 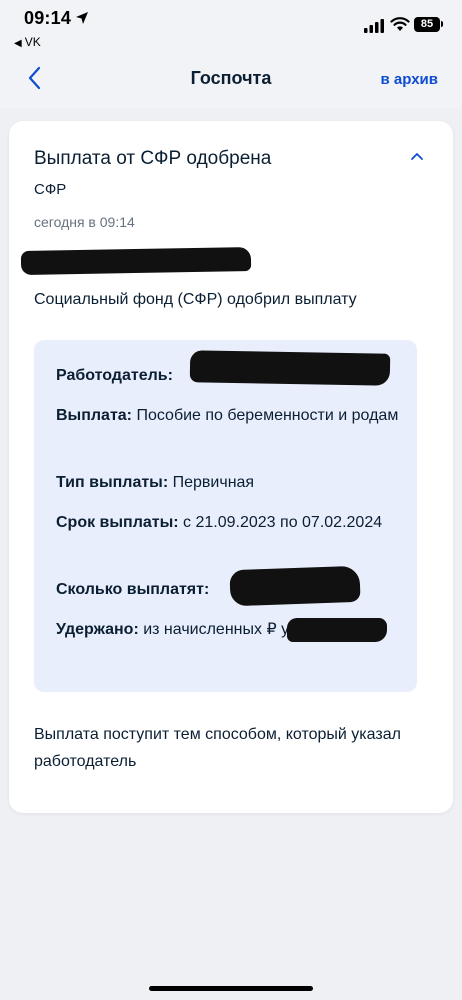 I want to click on wifi-icon, so click(x=400, y=24).